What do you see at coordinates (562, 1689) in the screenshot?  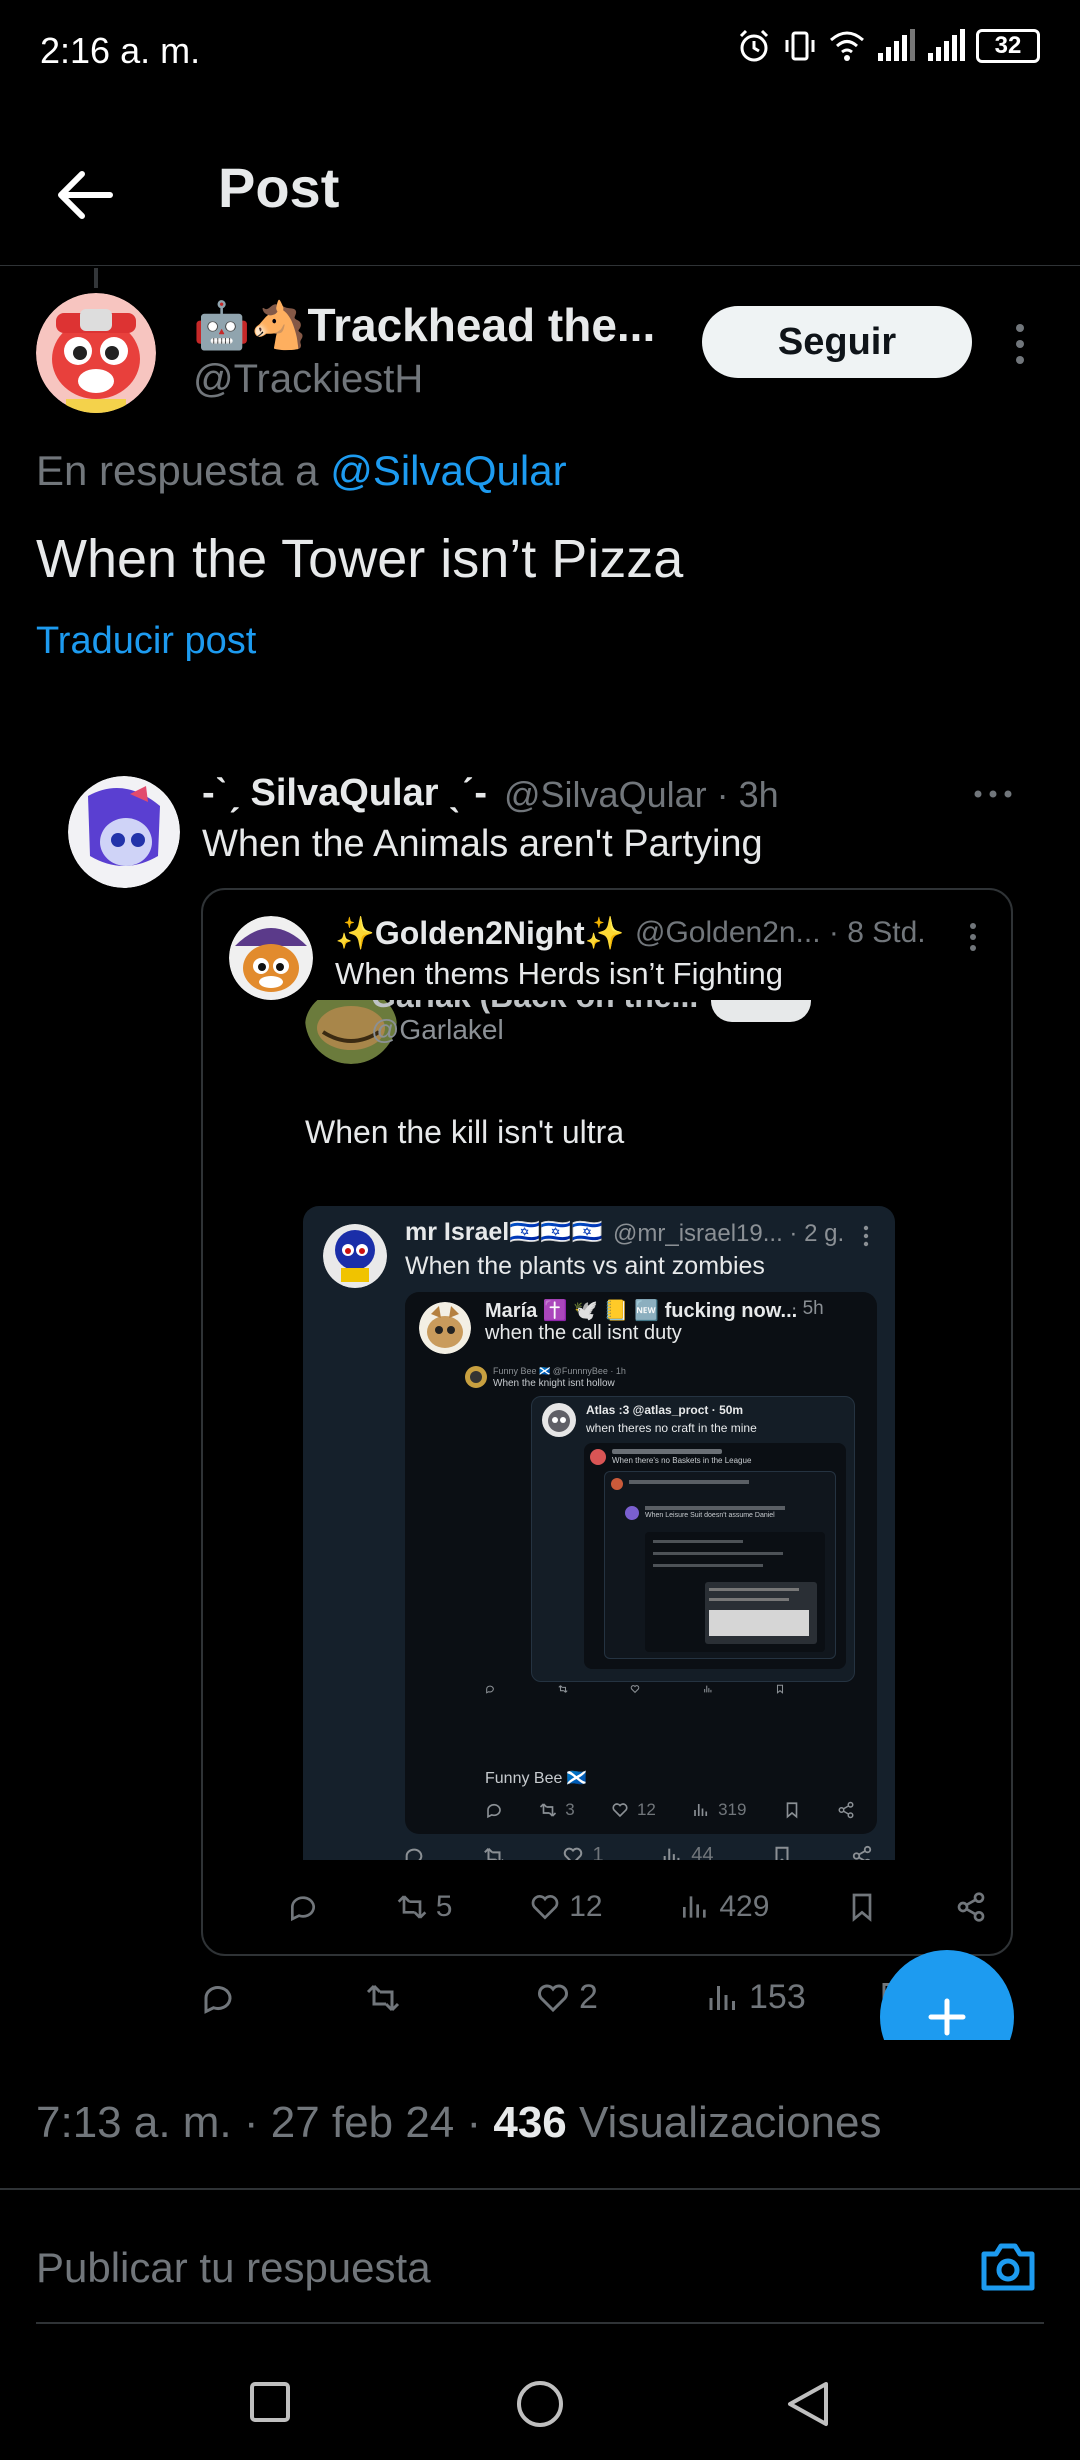 I see `retweet-icon` at bounding box center [562, 1689].